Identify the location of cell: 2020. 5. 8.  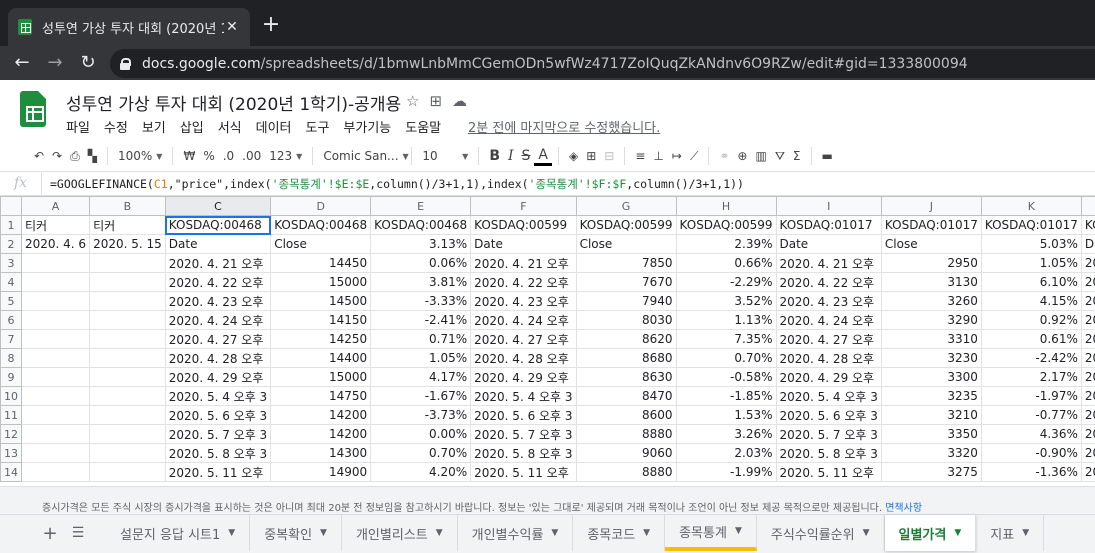
(1087, 453).